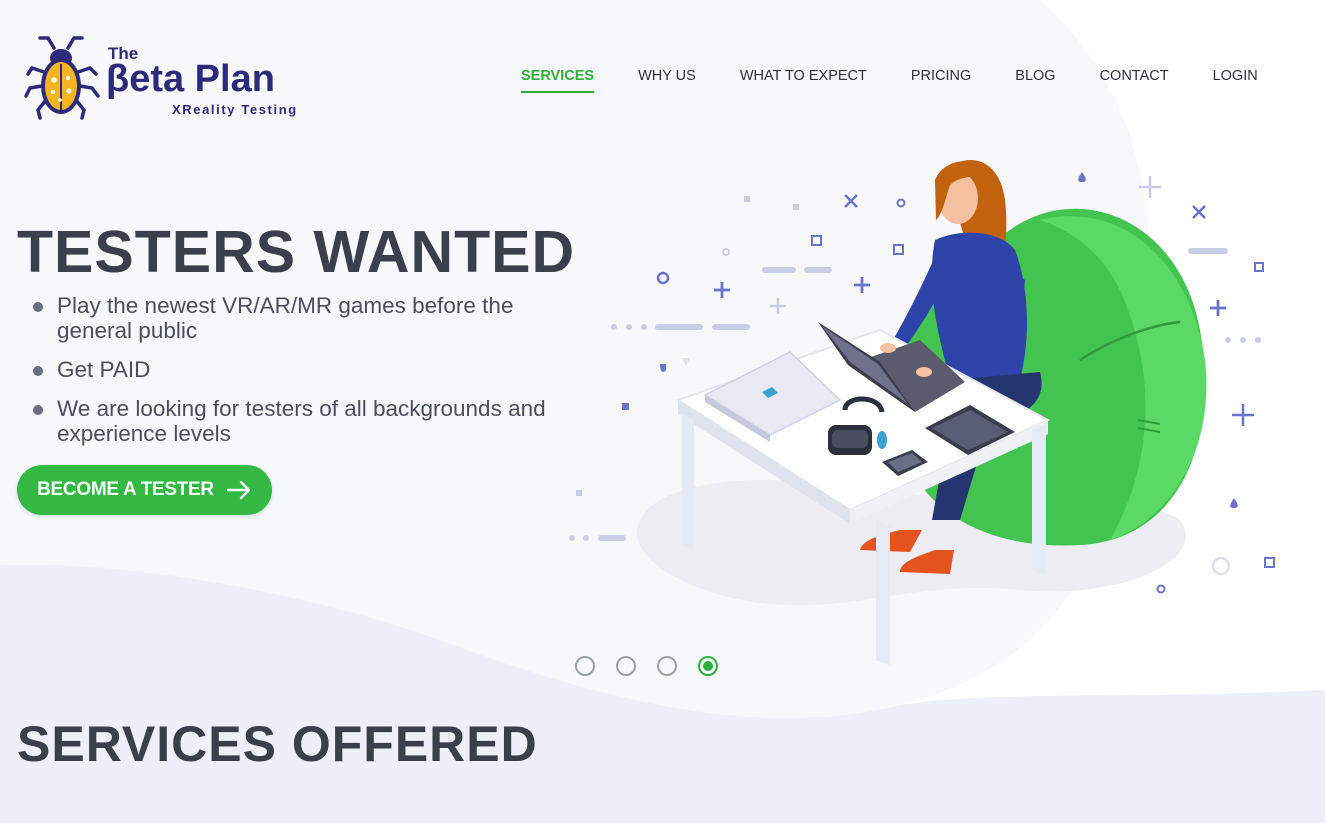  I want to click on arrow-right-icon, so click(238, 490).